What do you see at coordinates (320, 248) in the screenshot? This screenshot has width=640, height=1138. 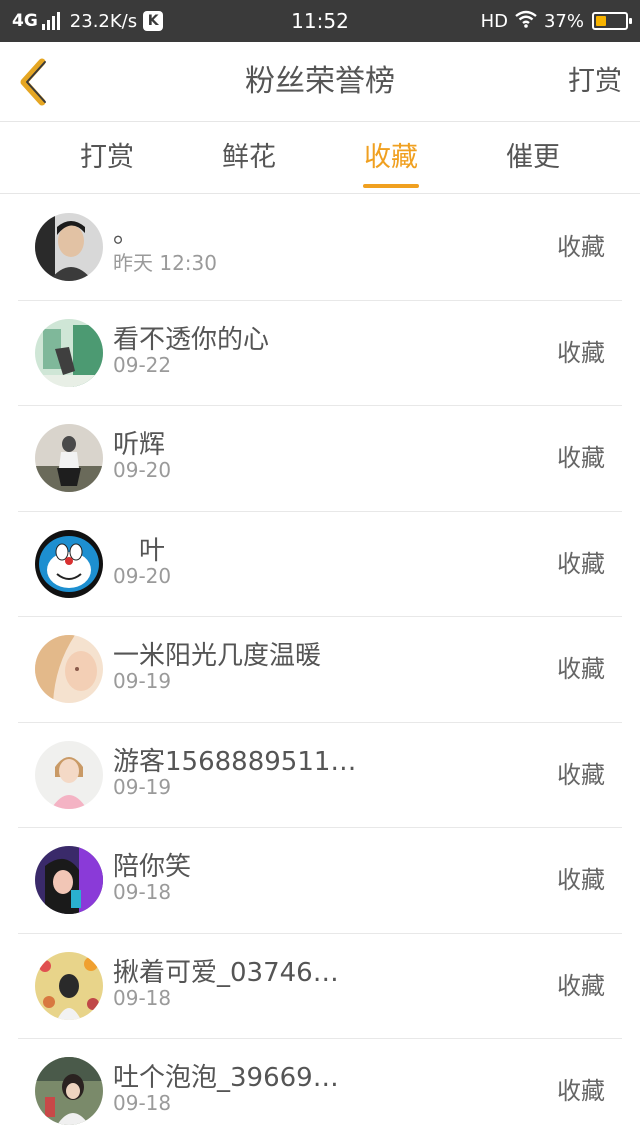 I see `list-item: 。 昨天 12:30 收藏` at bounding box center [320, 248].